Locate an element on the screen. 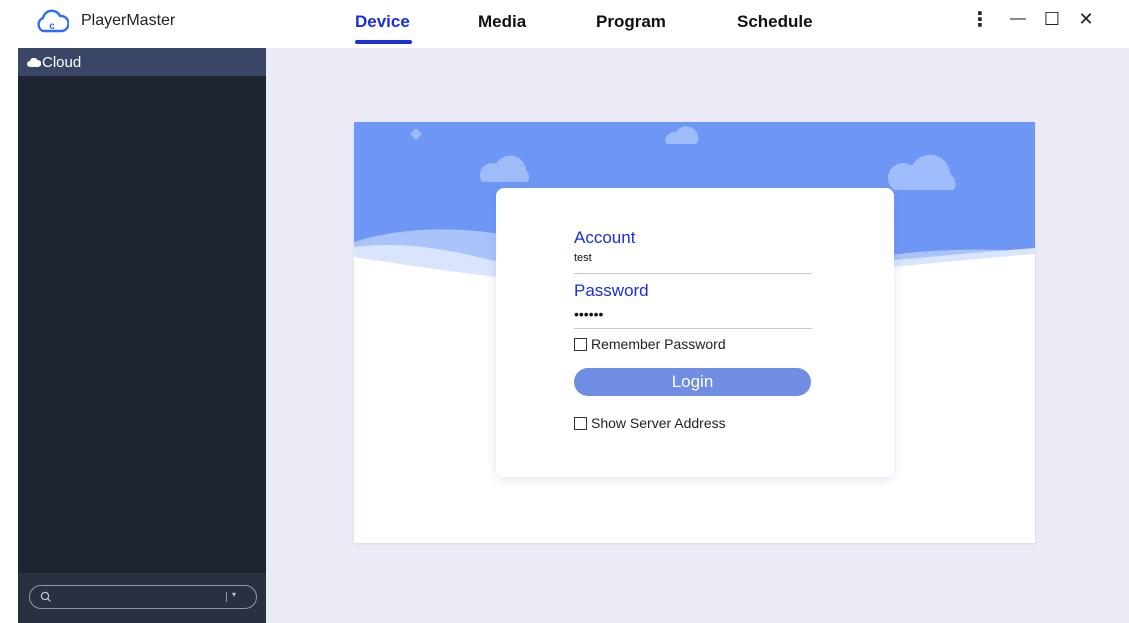 The width and height of the screenshot is (1129, 623). svg-text: c is located at coordinates (52, 26).